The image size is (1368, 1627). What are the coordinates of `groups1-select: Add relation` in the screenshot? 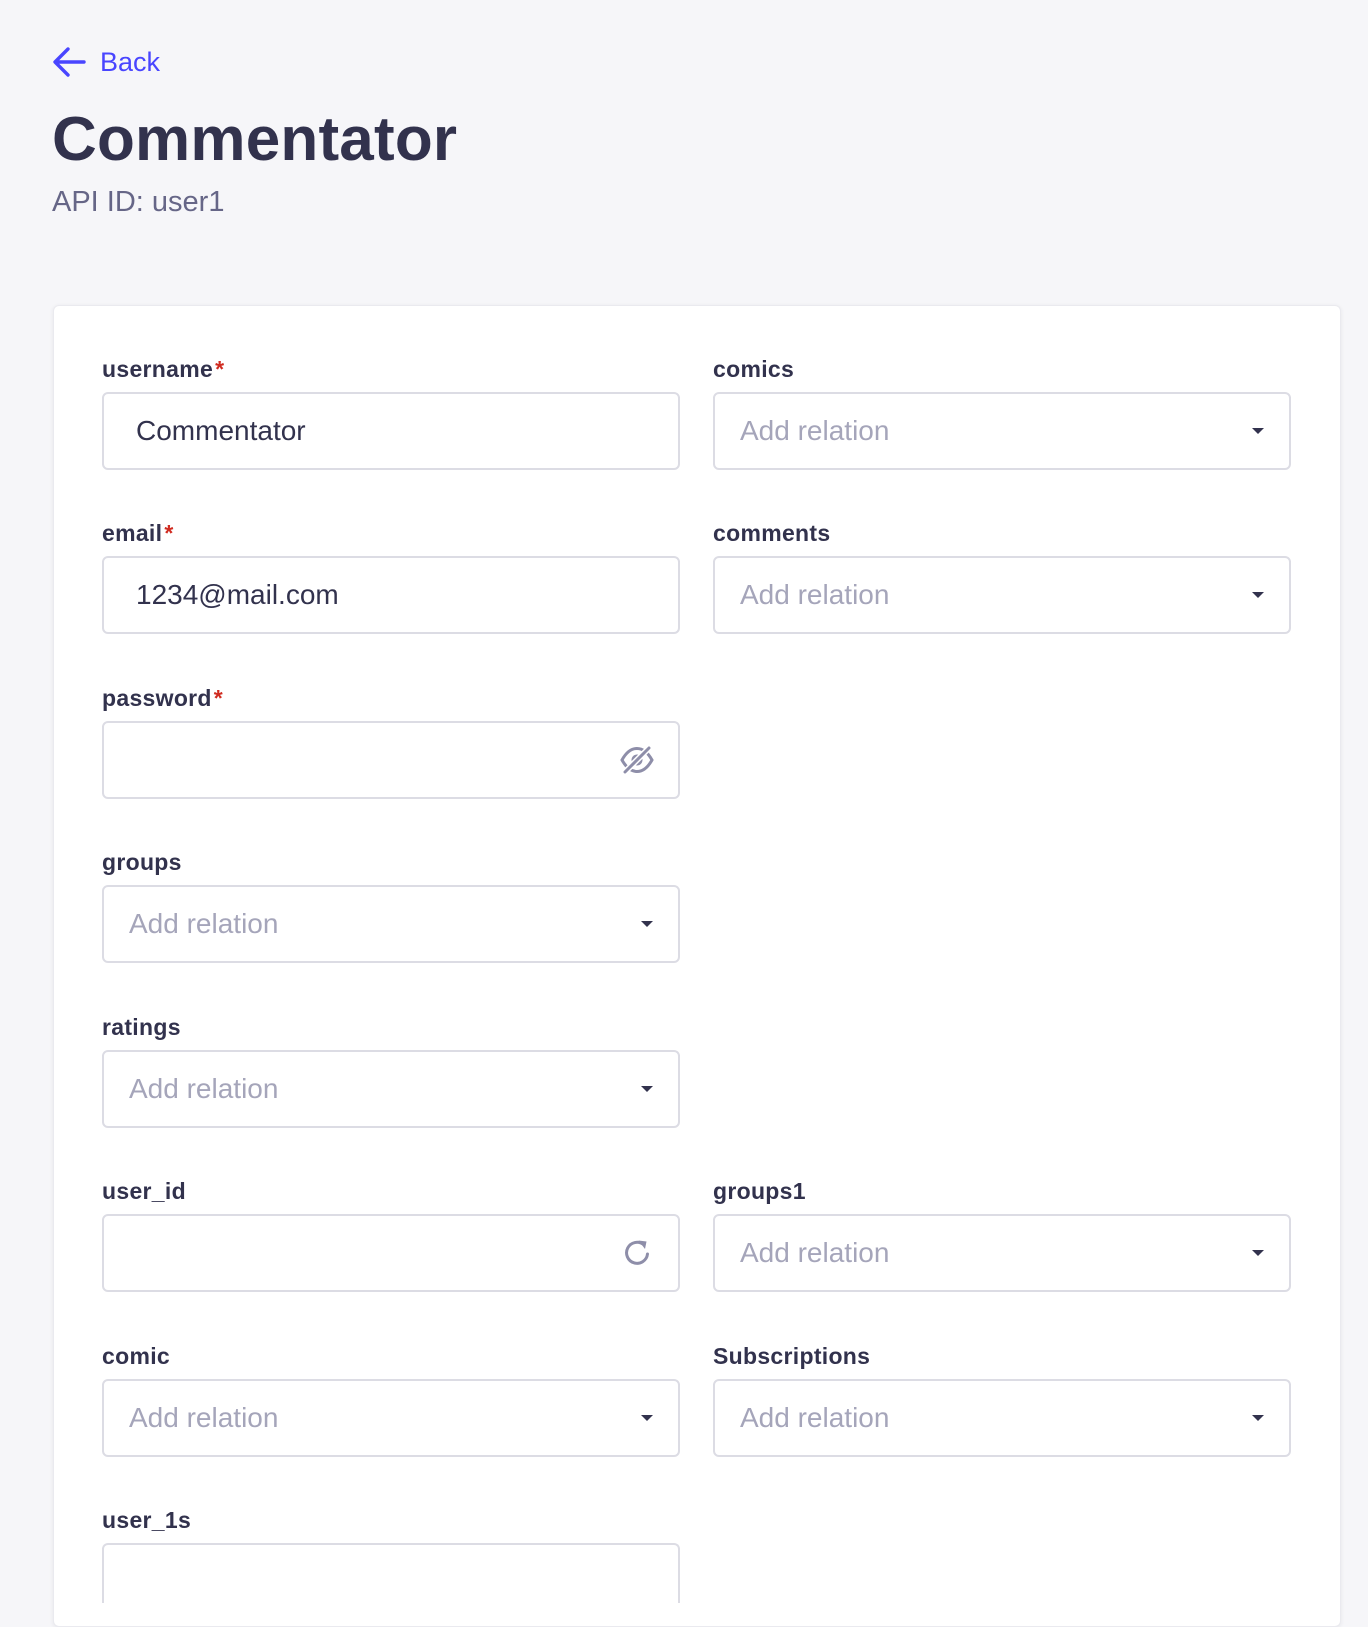 It's located at (1002, 1253).